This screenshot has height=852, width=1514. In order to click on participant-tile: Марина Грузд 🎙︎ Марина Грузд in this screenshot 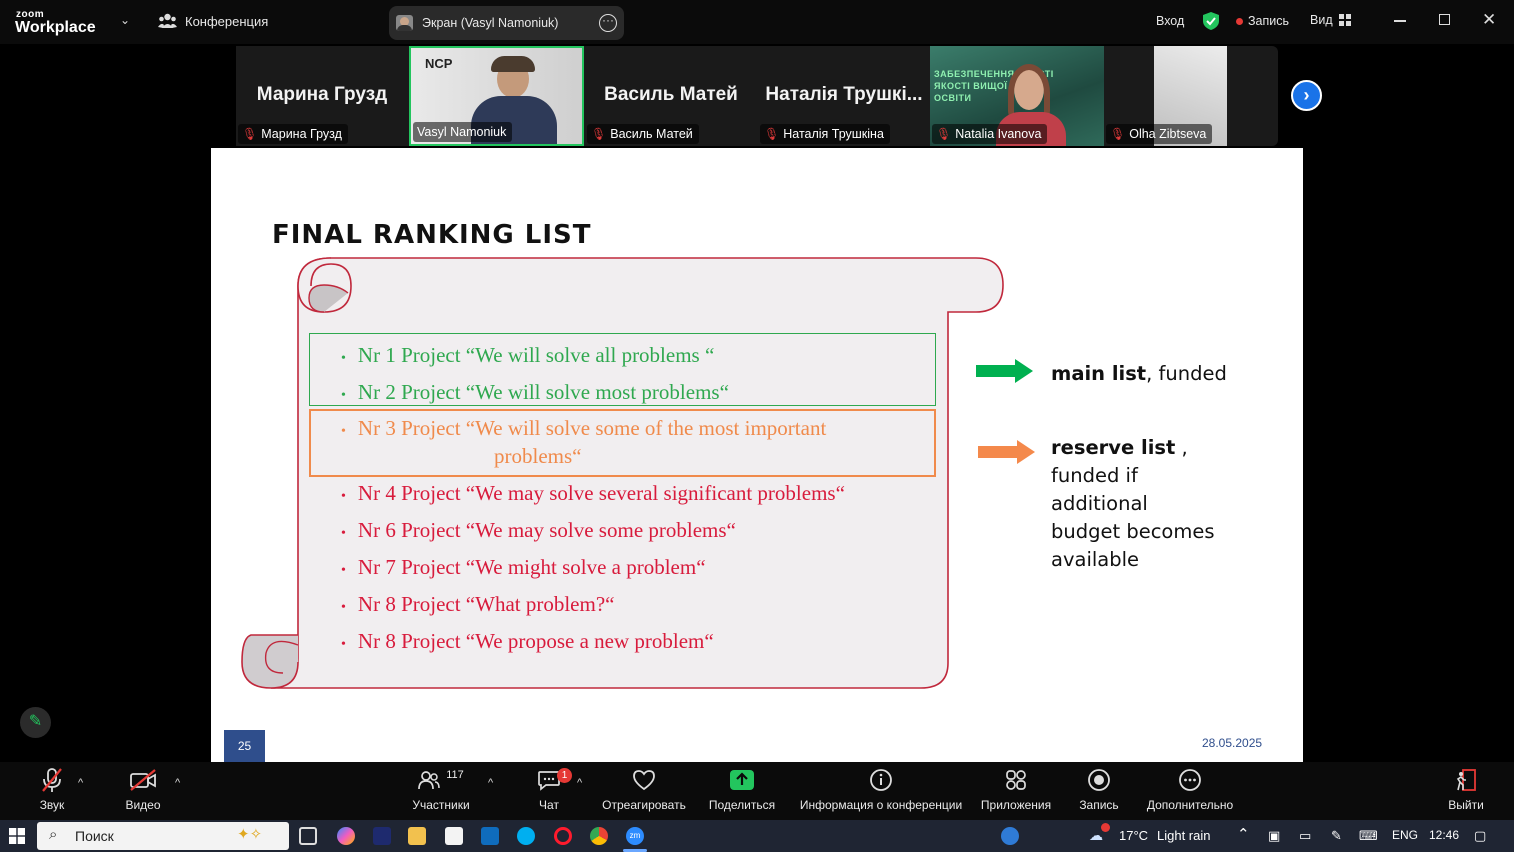, I will do `click(322, 96)`.